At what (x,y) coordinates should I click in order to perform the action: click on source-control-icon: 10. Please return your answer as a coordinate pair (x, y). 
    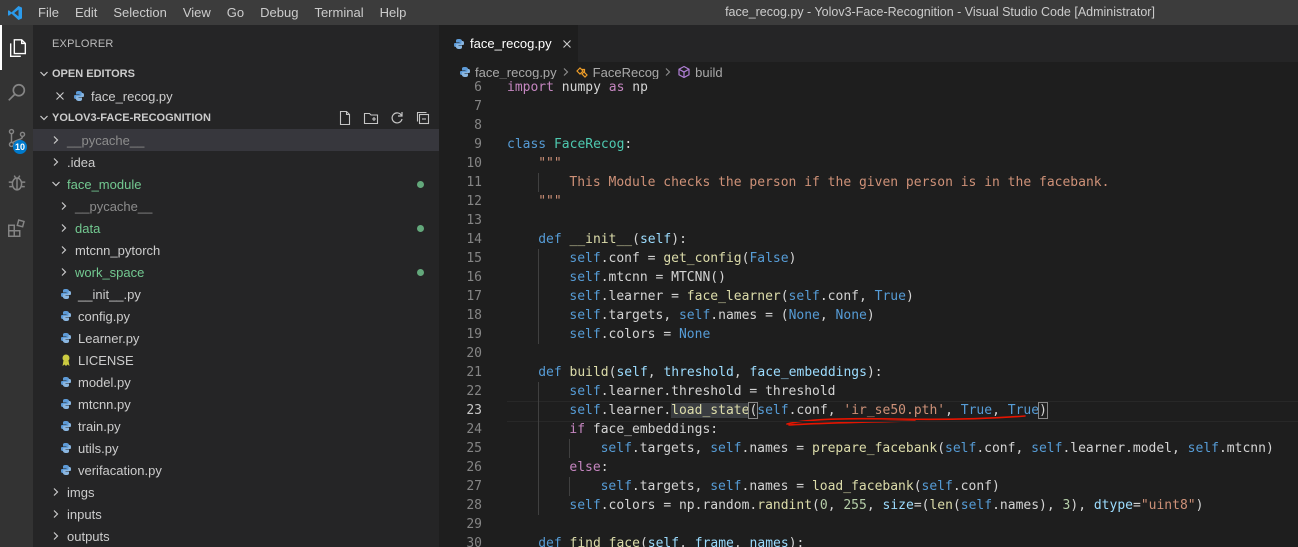
    Looking at the image, I should click on (16, 137).